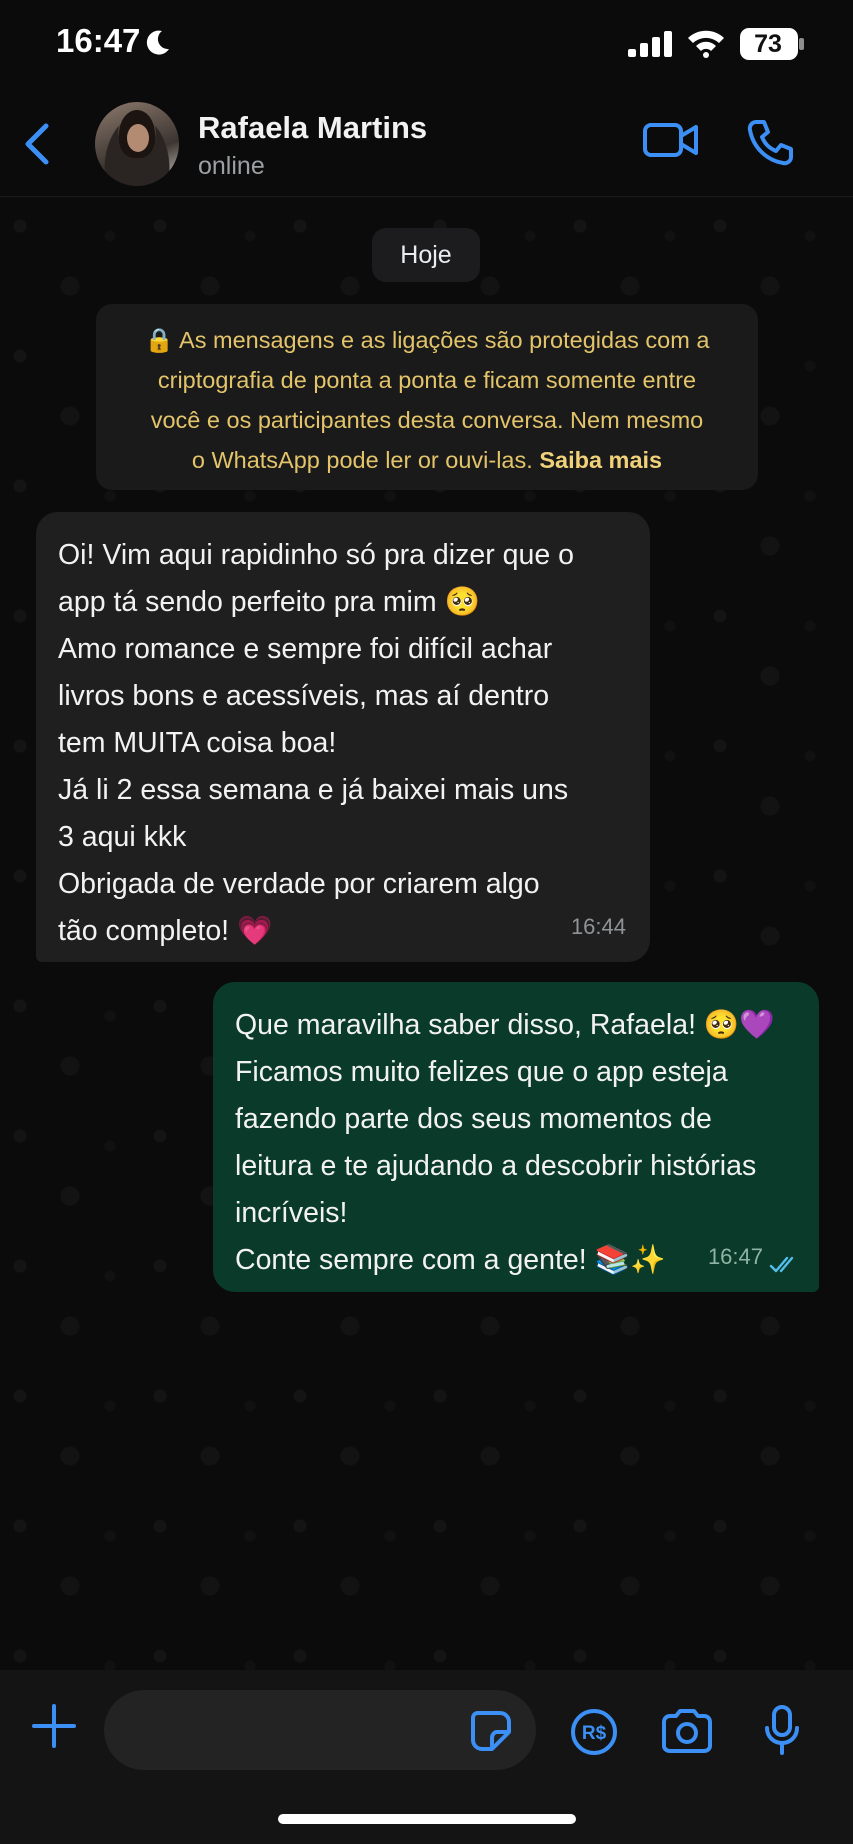 Image resolution: width=853 pixels, height=1844 pixels. What do you see at coordinates (481, 1072) in the screenshot?
I see `message-line: Ficamos muito felizes que o app esteja` at bounding box center [481, 1072].